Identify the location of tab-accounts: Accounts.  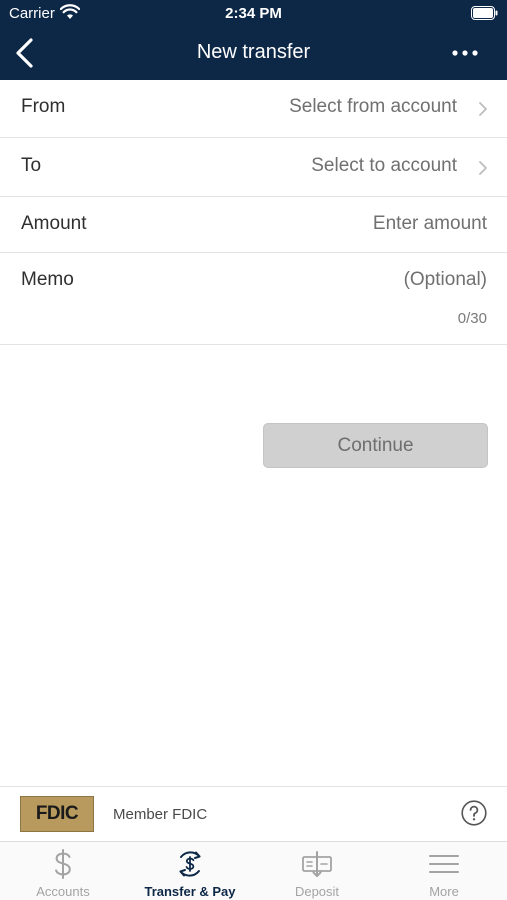
(63, 871).